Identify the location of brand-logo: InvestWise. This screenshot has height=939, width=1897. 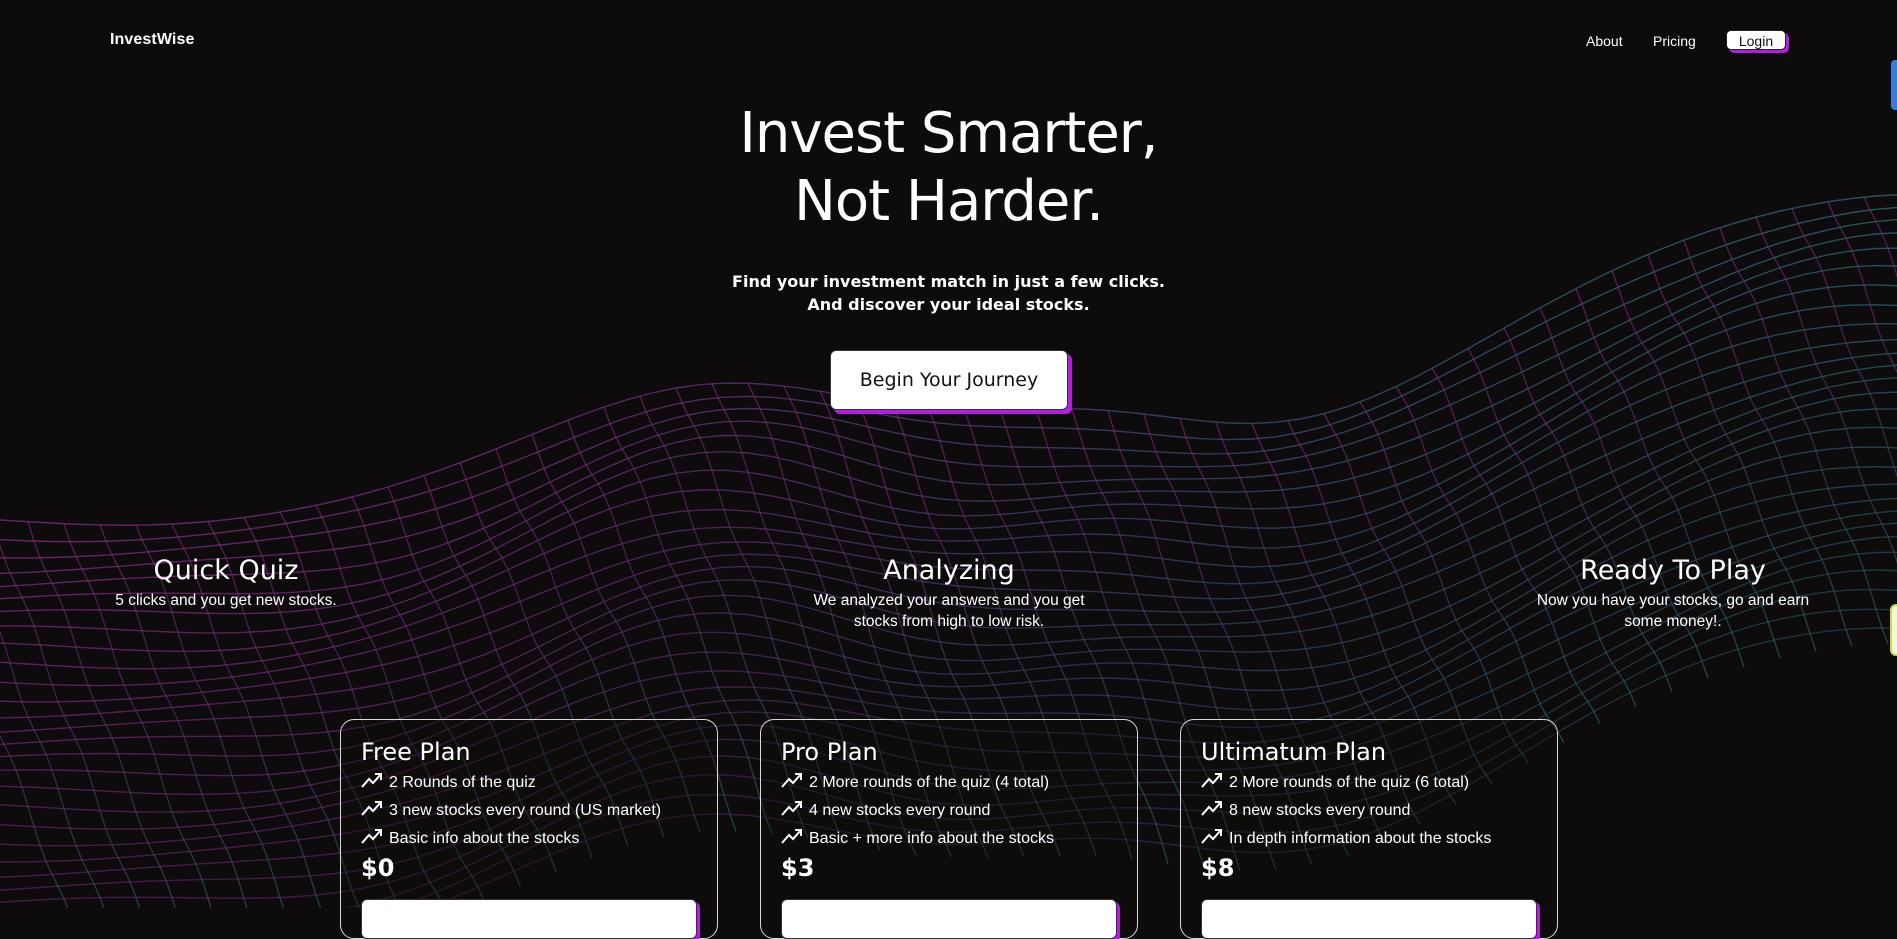
(152, 40).